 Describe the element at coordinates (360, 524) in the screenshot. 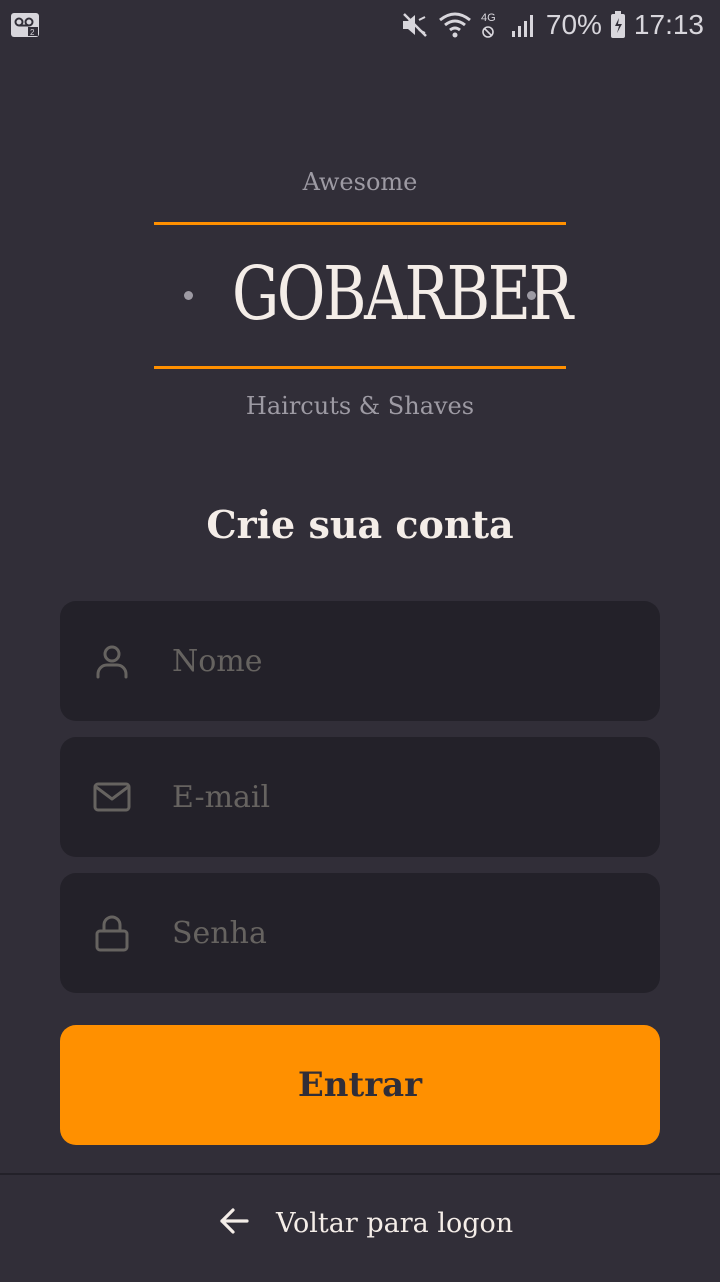

I see `page-title: Crie sua conta` at that location.